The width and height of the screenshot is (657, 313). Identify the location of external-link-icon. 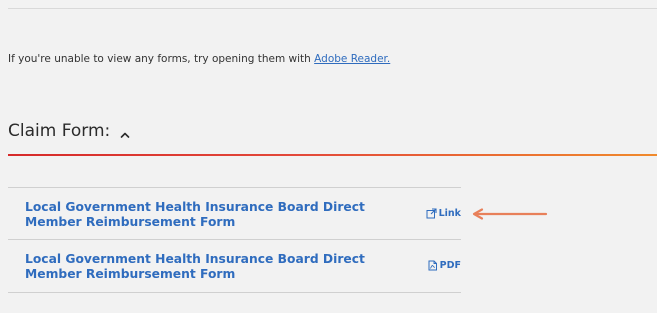
(431, 213).